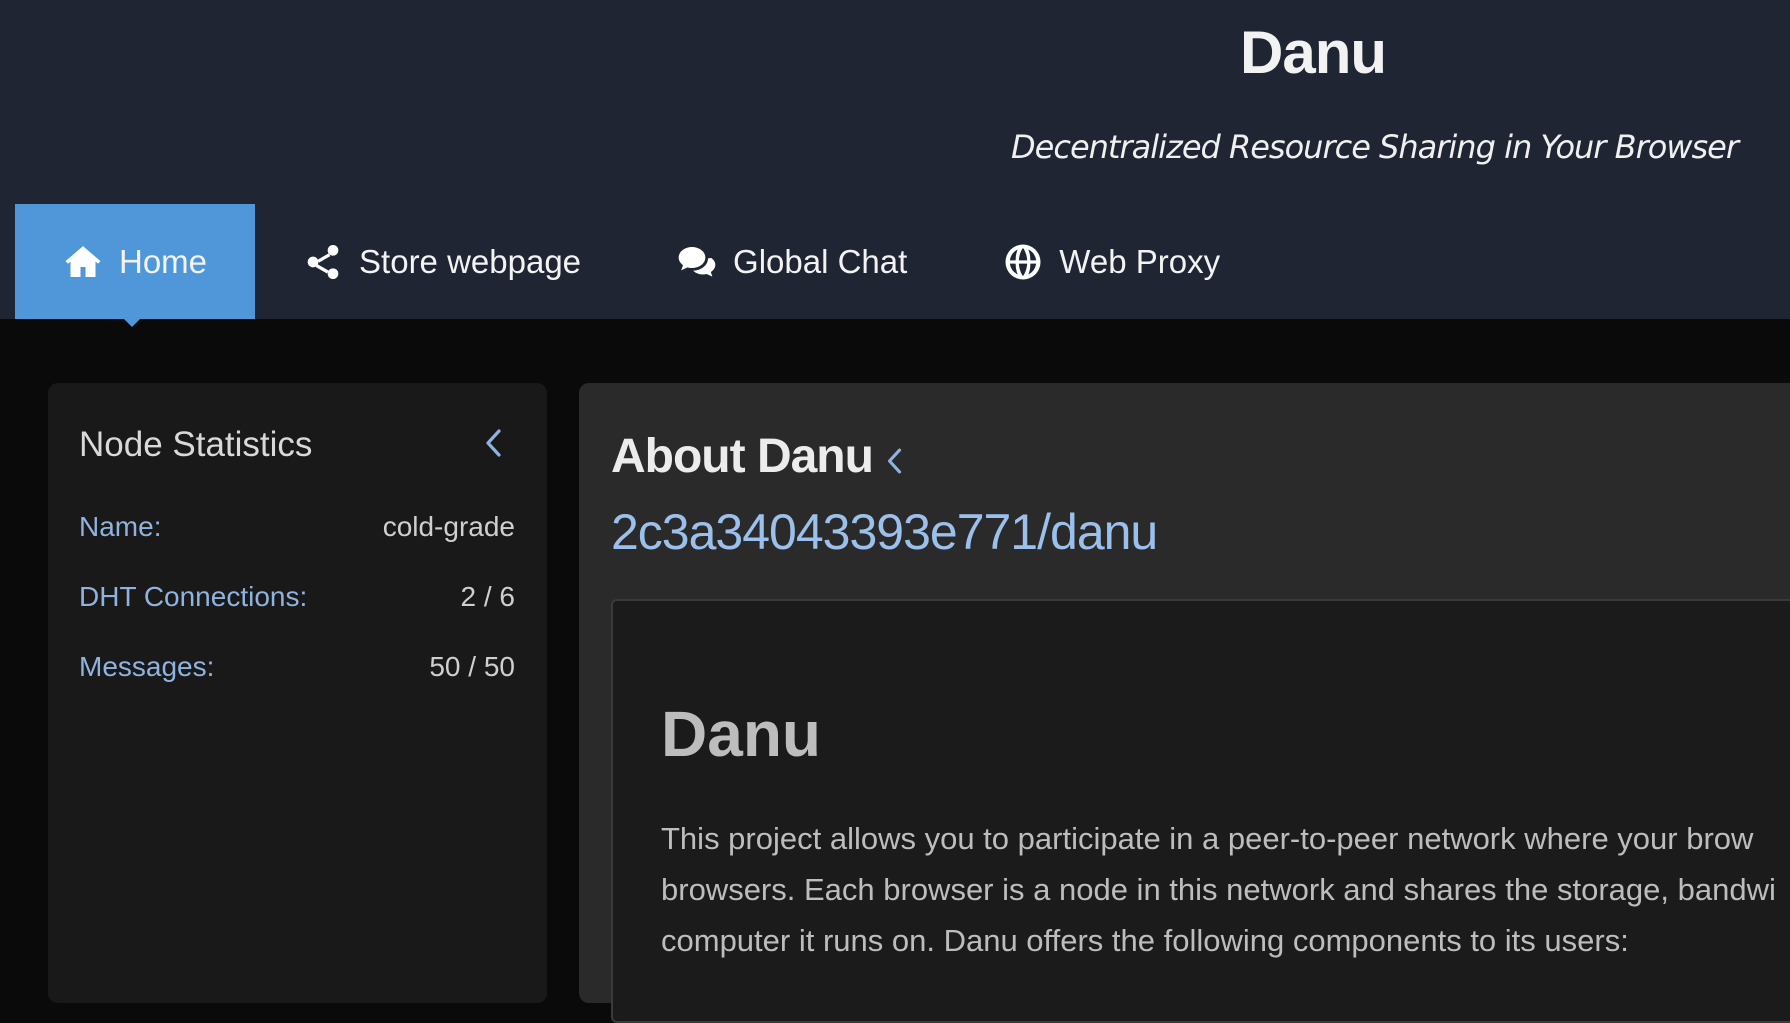 The width and height of the screenshot is (1790, 1023). Describe the element at coordinates (1140, 261) in the screenshot. I see `nav-item-label: Web Proxy` at that location.